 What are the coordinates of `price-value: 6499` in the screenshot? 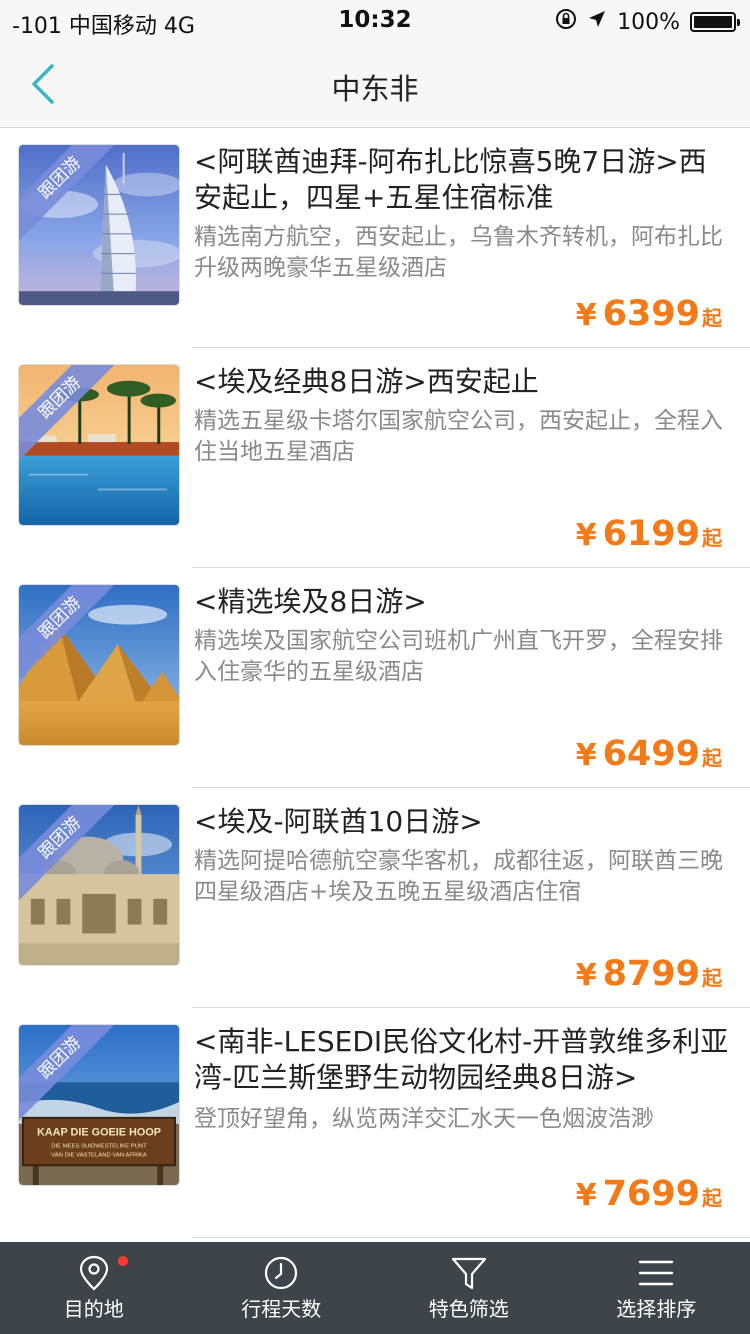 It's located at (651, 754).